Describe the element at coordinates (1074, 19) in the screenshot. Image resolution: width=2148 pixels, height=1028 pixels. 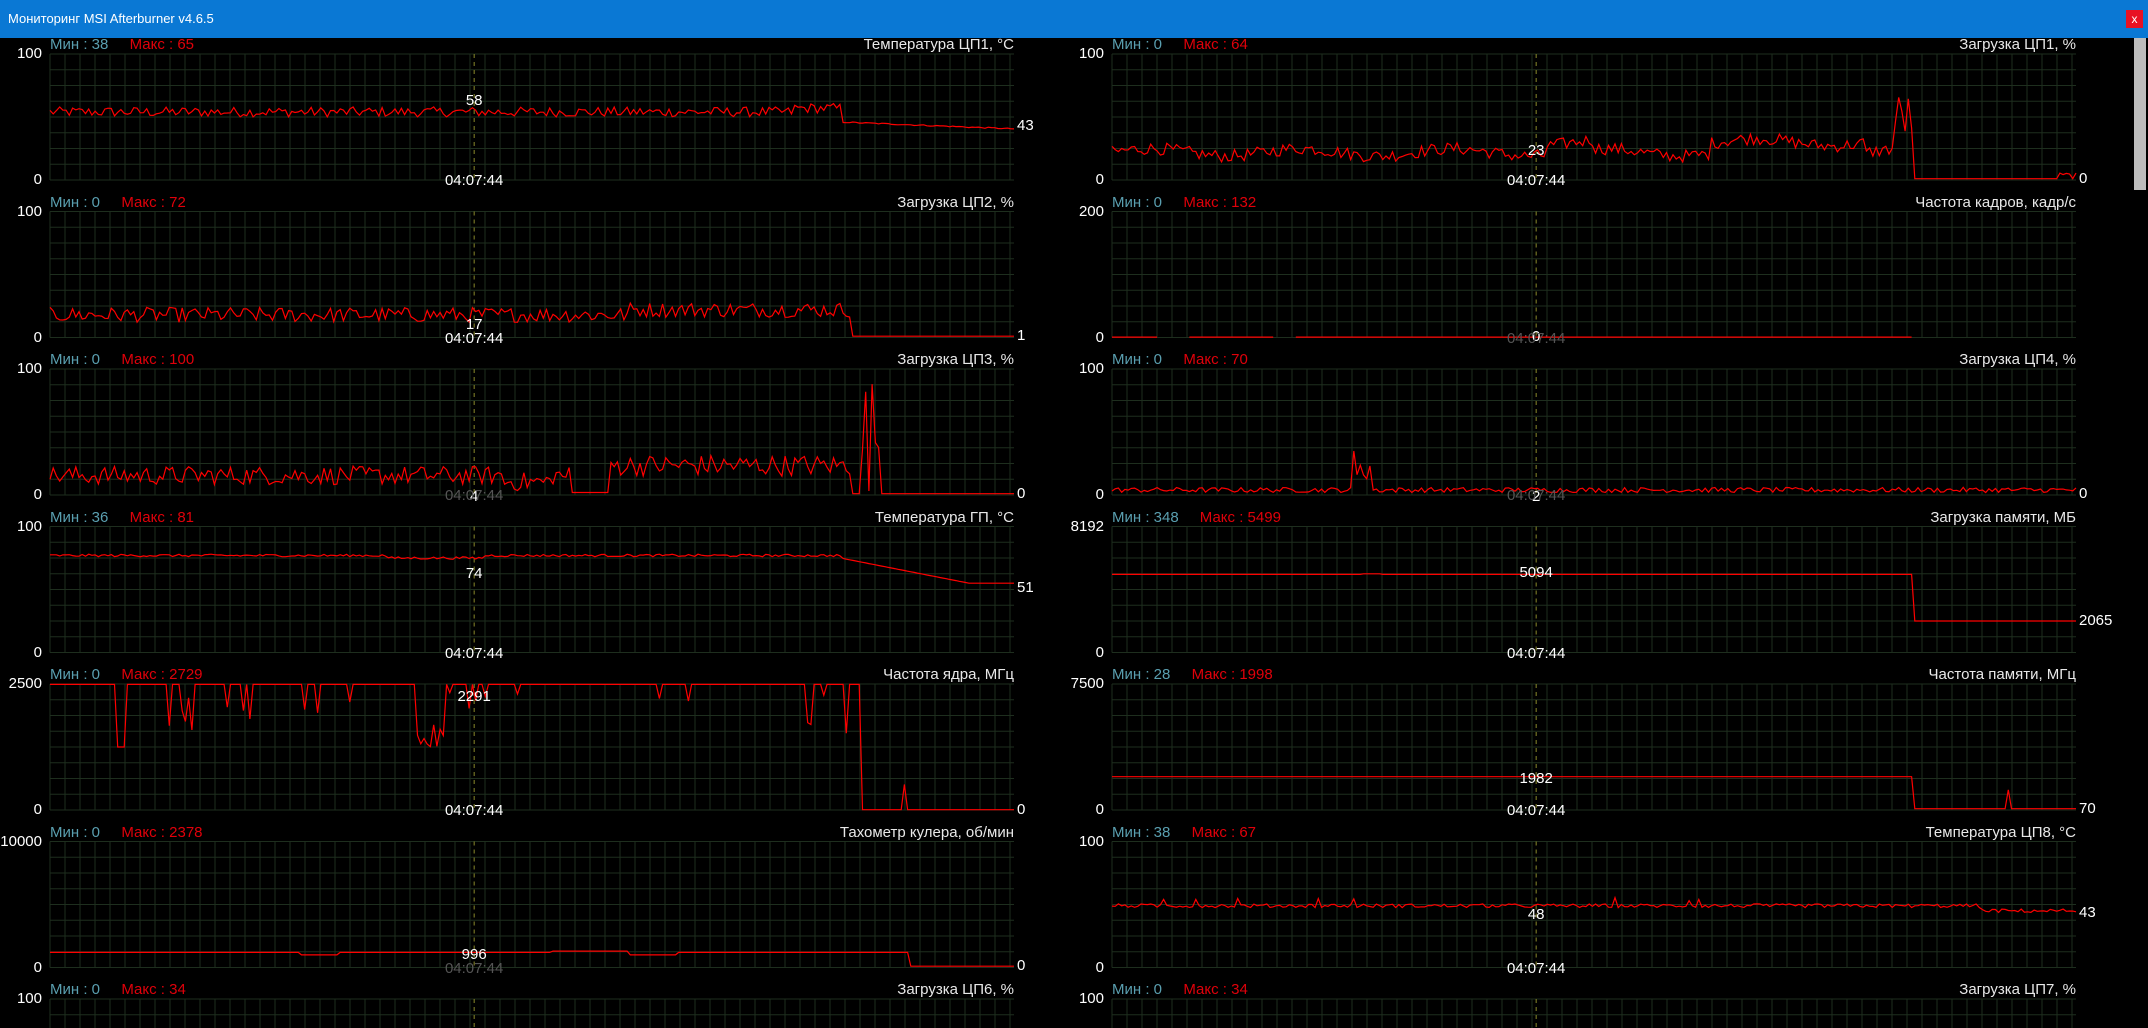
I see `title-bar: Мониторинг MSI Afterburner v4.6.5 x` at that location.